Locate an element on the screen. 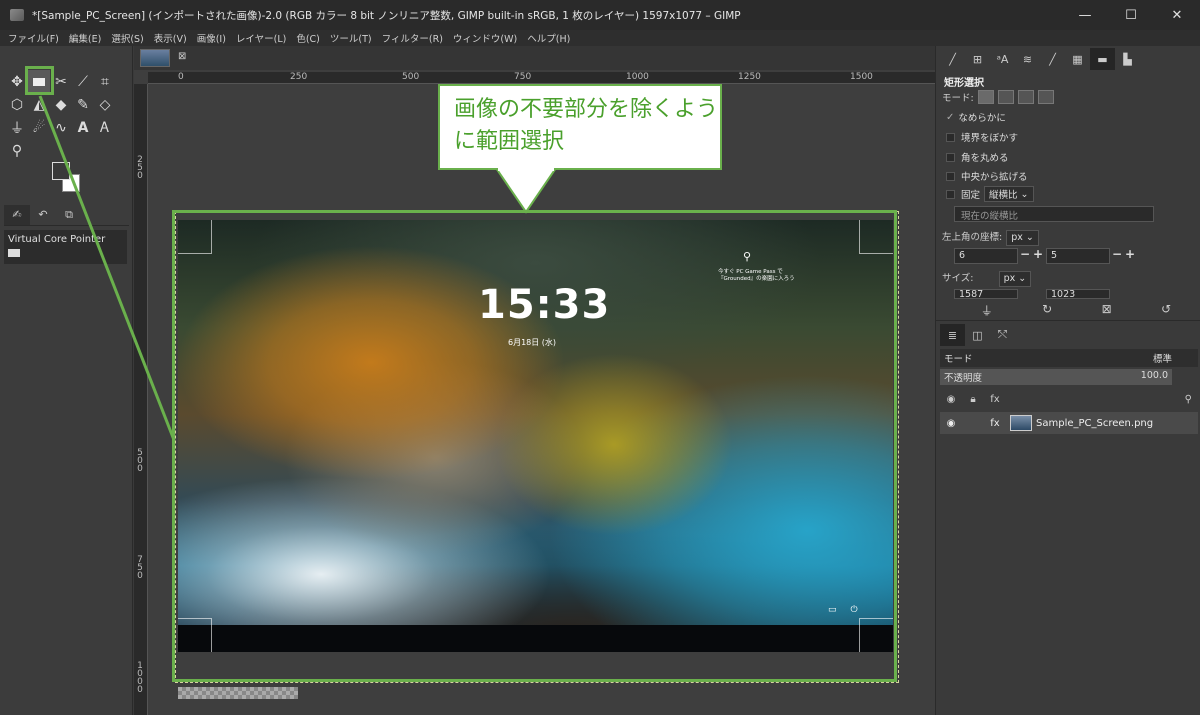 This screenshot has width=1200, height=715. aspect-ratio-field: 現在の縦横比 is located at coordinates (1054, 214).